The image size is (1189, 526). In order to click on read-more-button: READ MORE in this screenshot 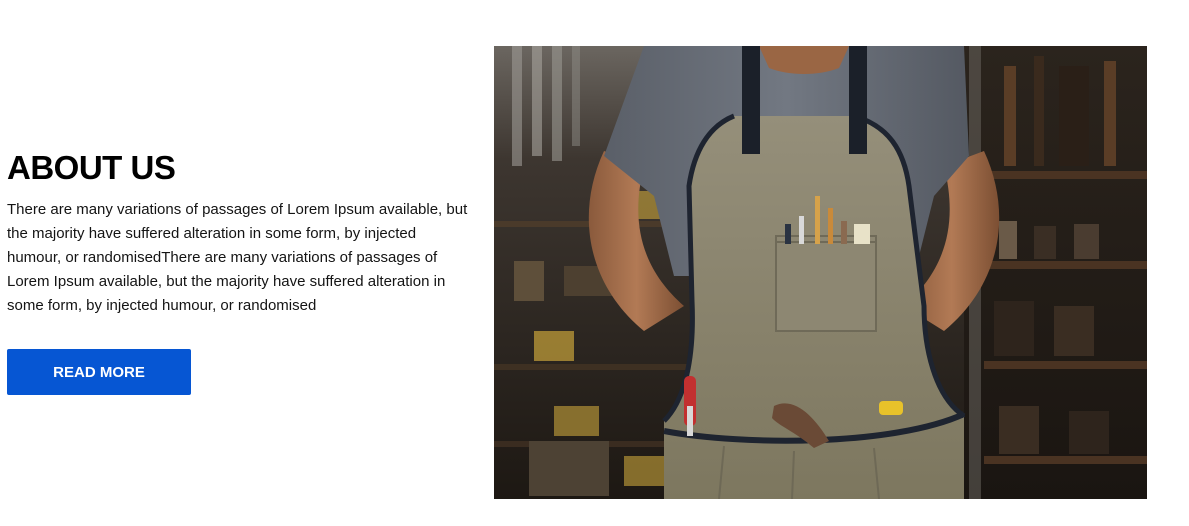, I will do `click(99, 372)`.